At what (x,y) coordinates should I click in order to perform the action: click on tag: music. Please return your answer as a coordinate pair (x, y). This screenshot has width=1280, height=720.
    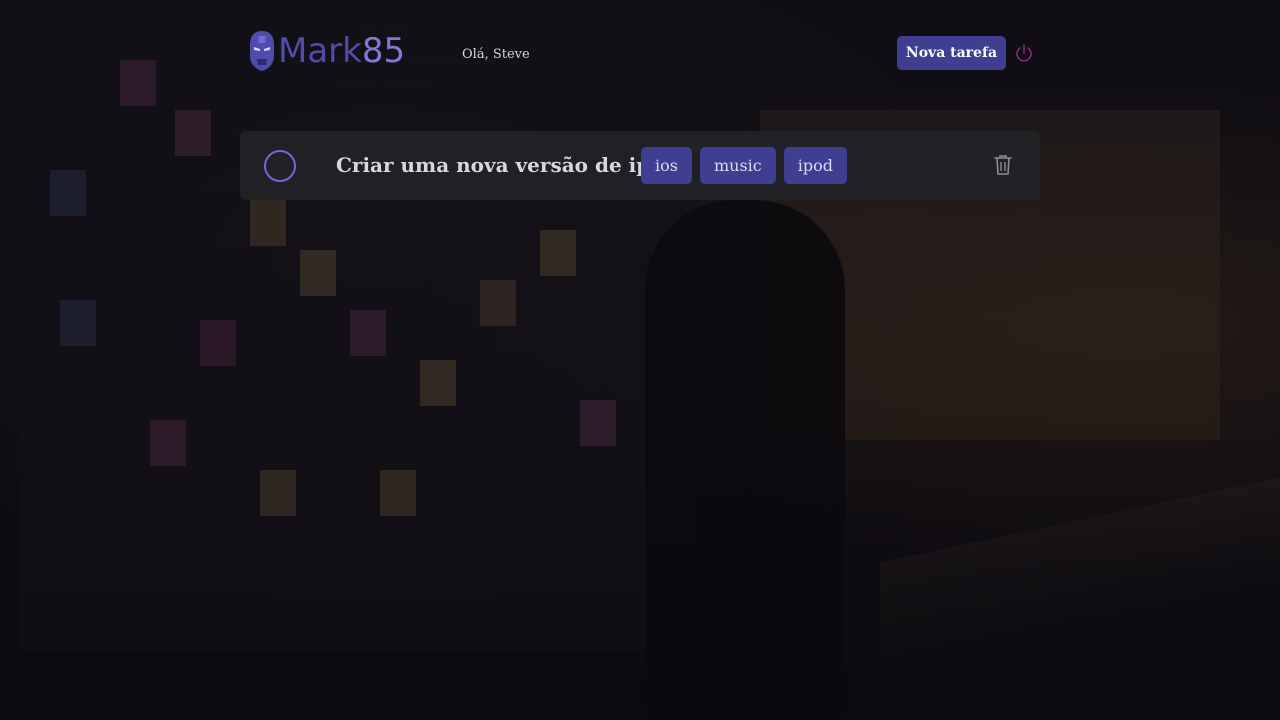
    Looking at the image, I should click on (737, 165).